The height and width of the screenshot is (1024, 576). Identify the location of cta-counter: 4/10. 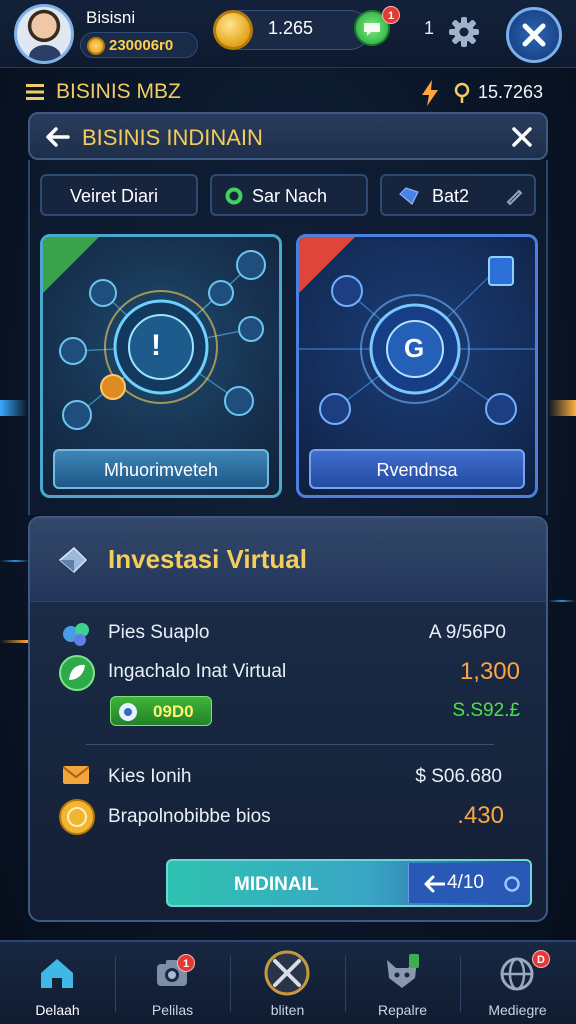
(469, 883).